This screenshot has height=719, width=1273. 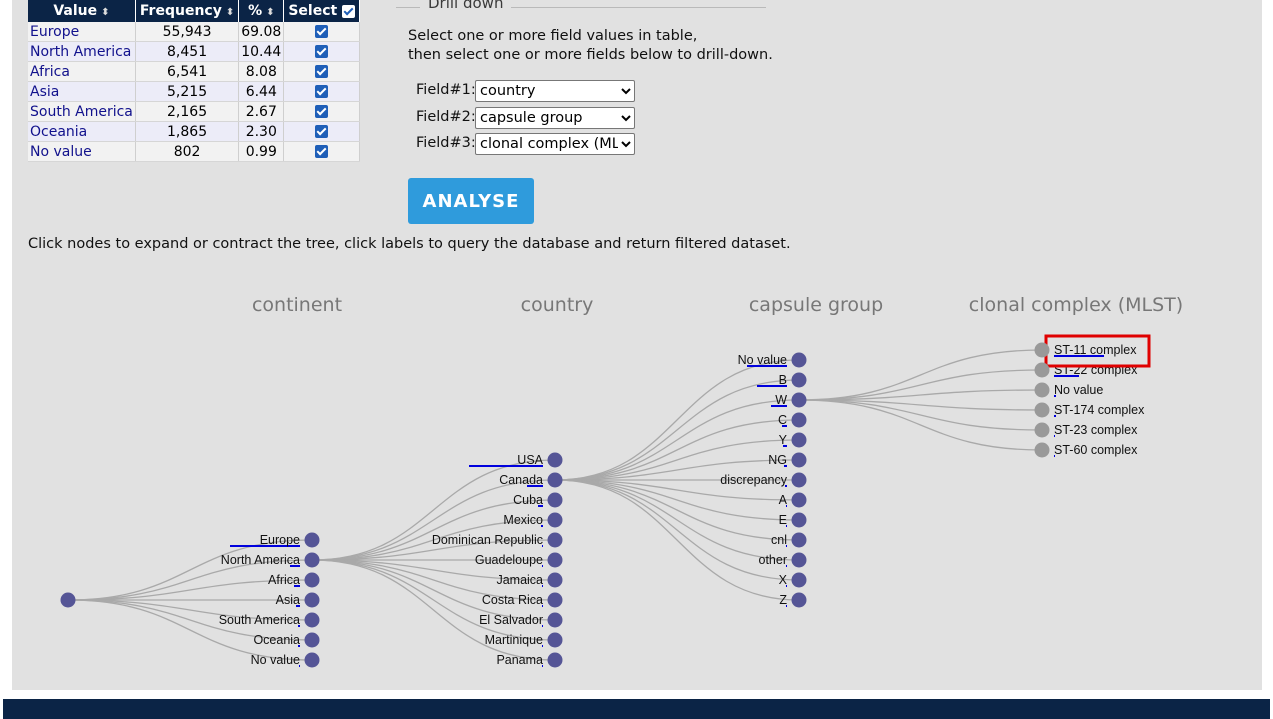 What do you see at coordinates (762, 360) in the screenshot?
I see `capsule-group-node-label: No value` at bounding box center [762, 360].